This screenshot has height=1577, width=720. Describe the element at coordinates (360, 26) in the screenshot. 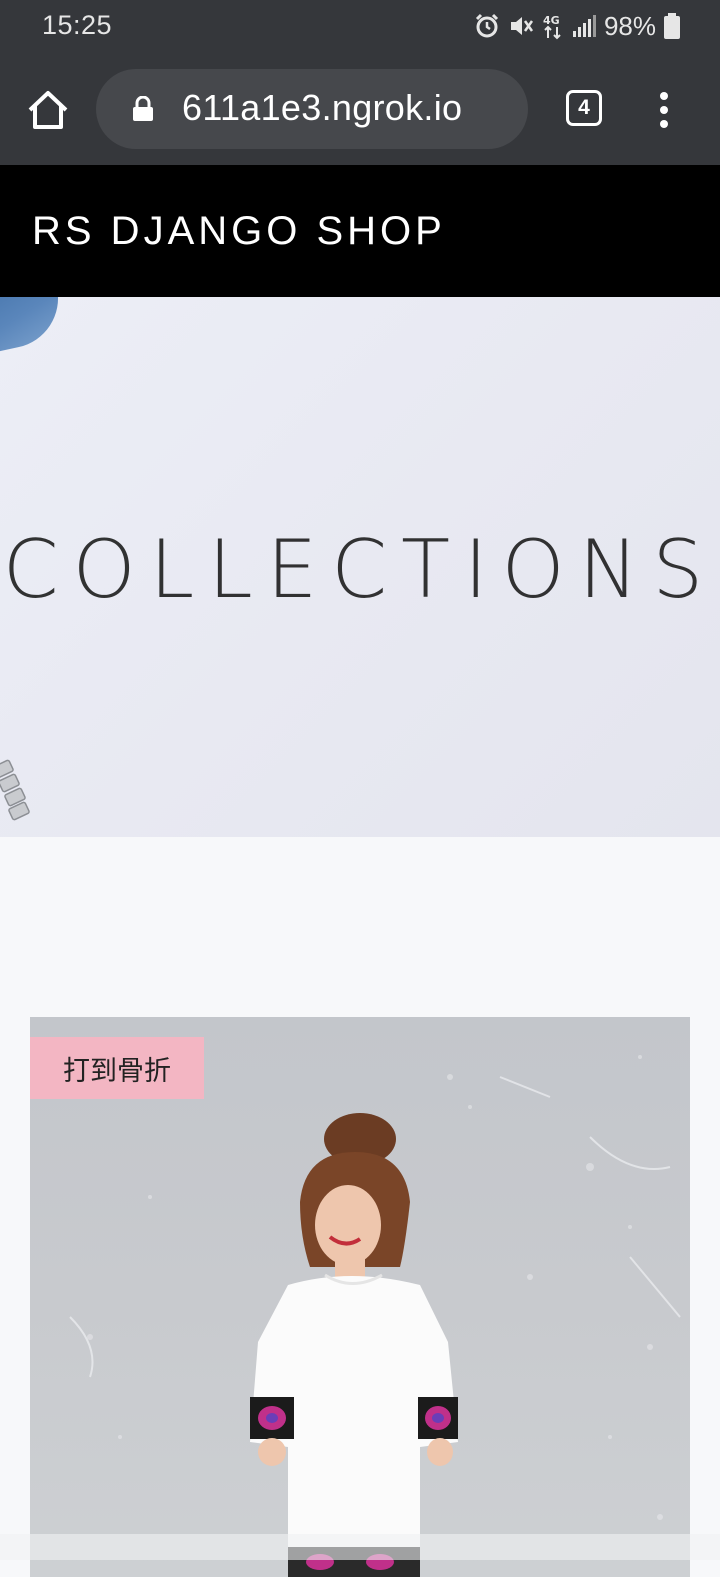

I see `status-bar: 15:25 4G 98%` at that location.